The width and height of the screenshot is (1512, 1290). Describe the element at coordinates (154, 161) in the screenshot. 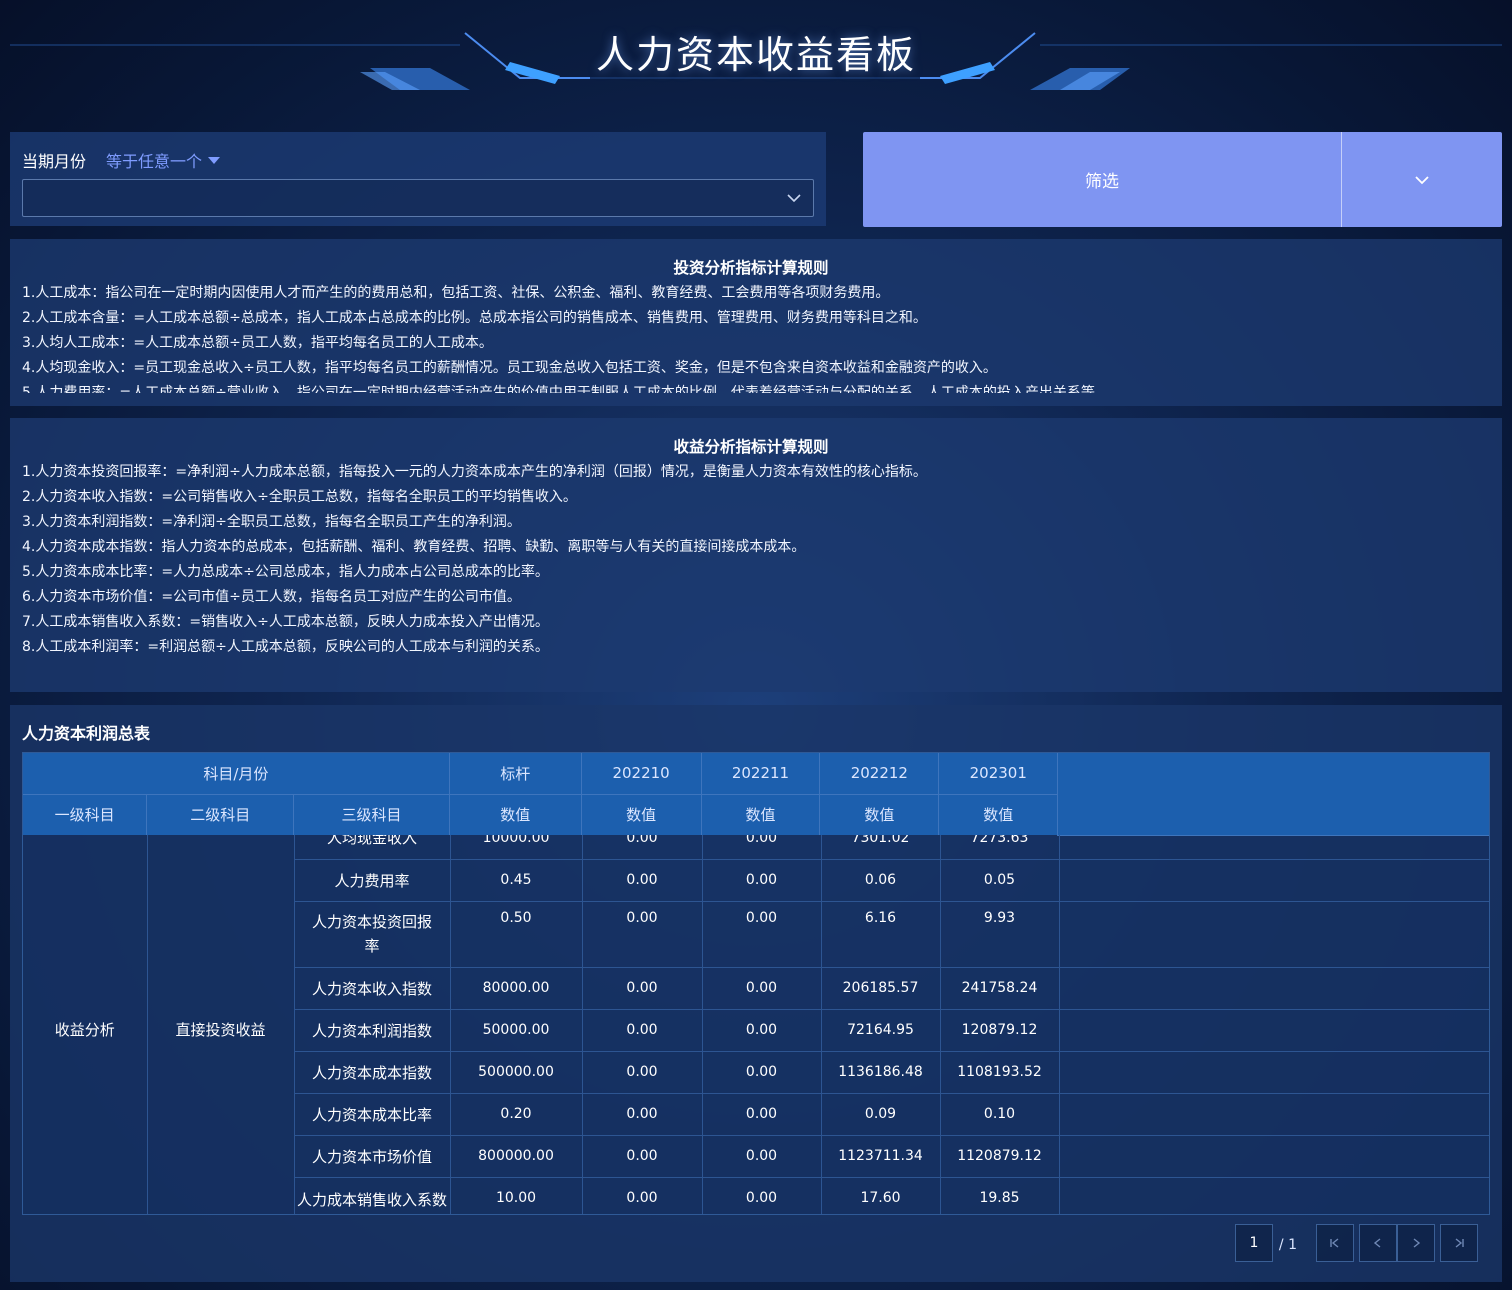

I see `filter-operator-label: 等于任意一个` at that location.